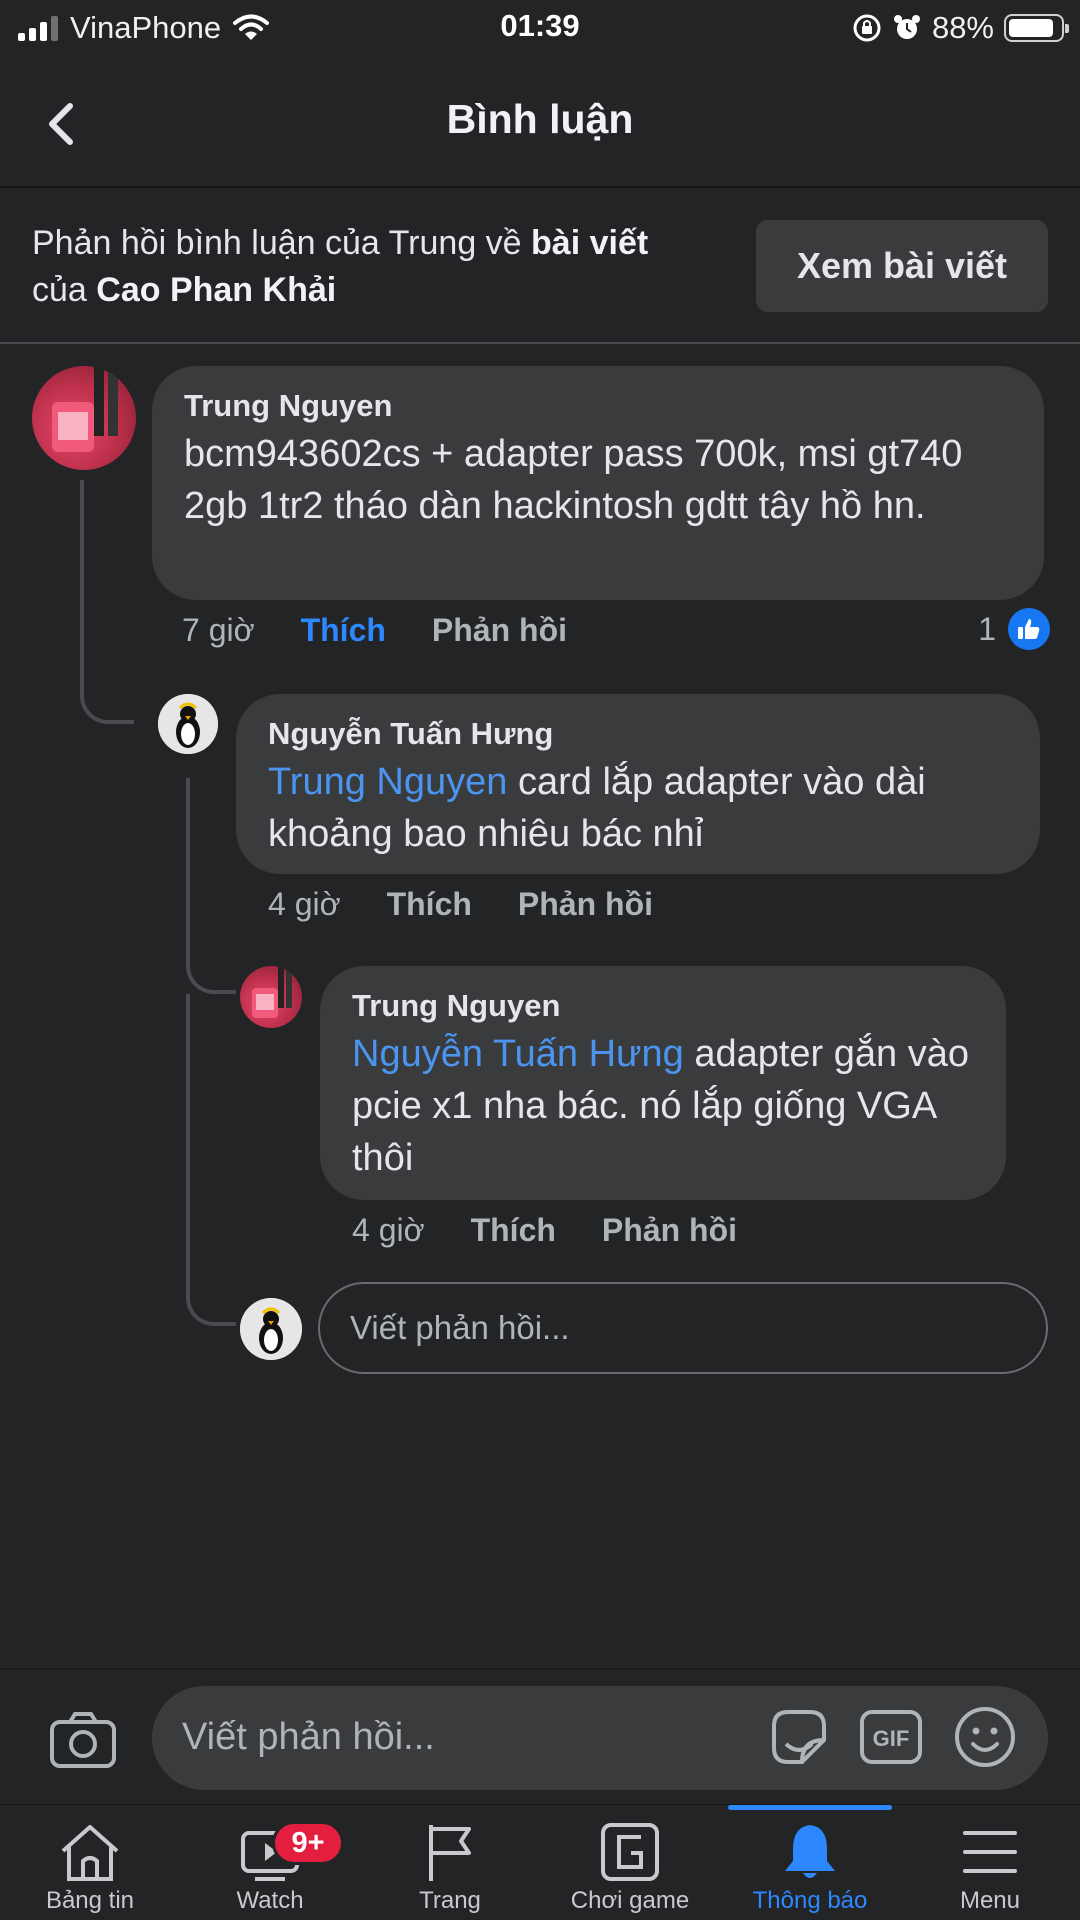  What do you see at coordinates (906, 27) in the screenshot?
I see `alarm-icon` at bounding box center [906, 27].